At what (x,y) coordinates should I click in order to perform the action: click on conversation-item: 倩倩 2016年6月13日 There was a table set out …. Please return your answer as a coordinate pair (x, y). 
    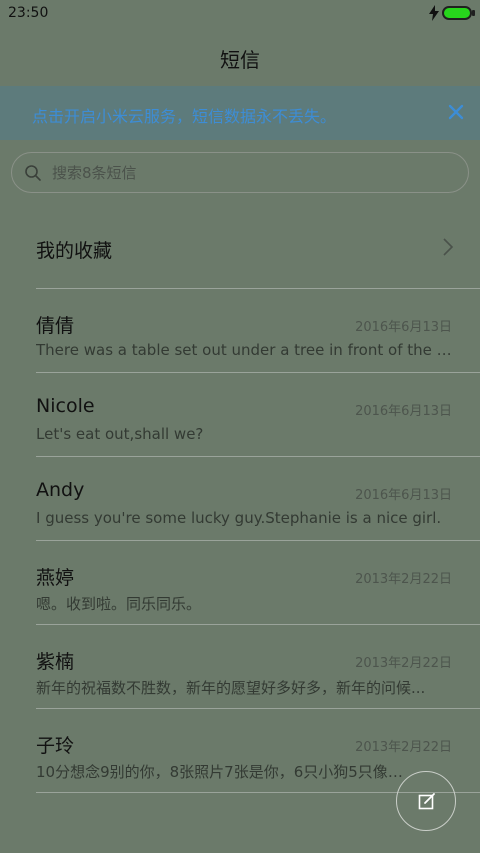
    Looking at the image, I should click on (240, 331).